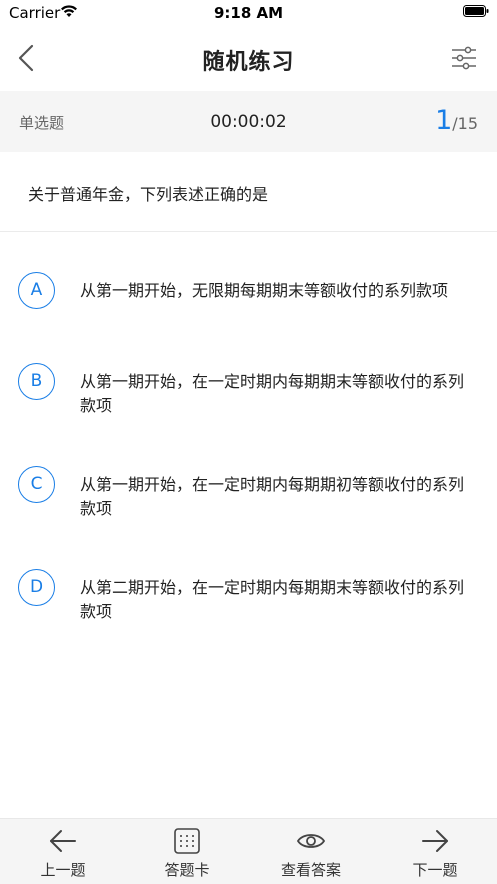 This screenshot has width=497, height=884. What do you see at coordinates (311, 851) in the screenshot?
I see `view-answer-button: 查看答案` at bounding box center [311, 851].